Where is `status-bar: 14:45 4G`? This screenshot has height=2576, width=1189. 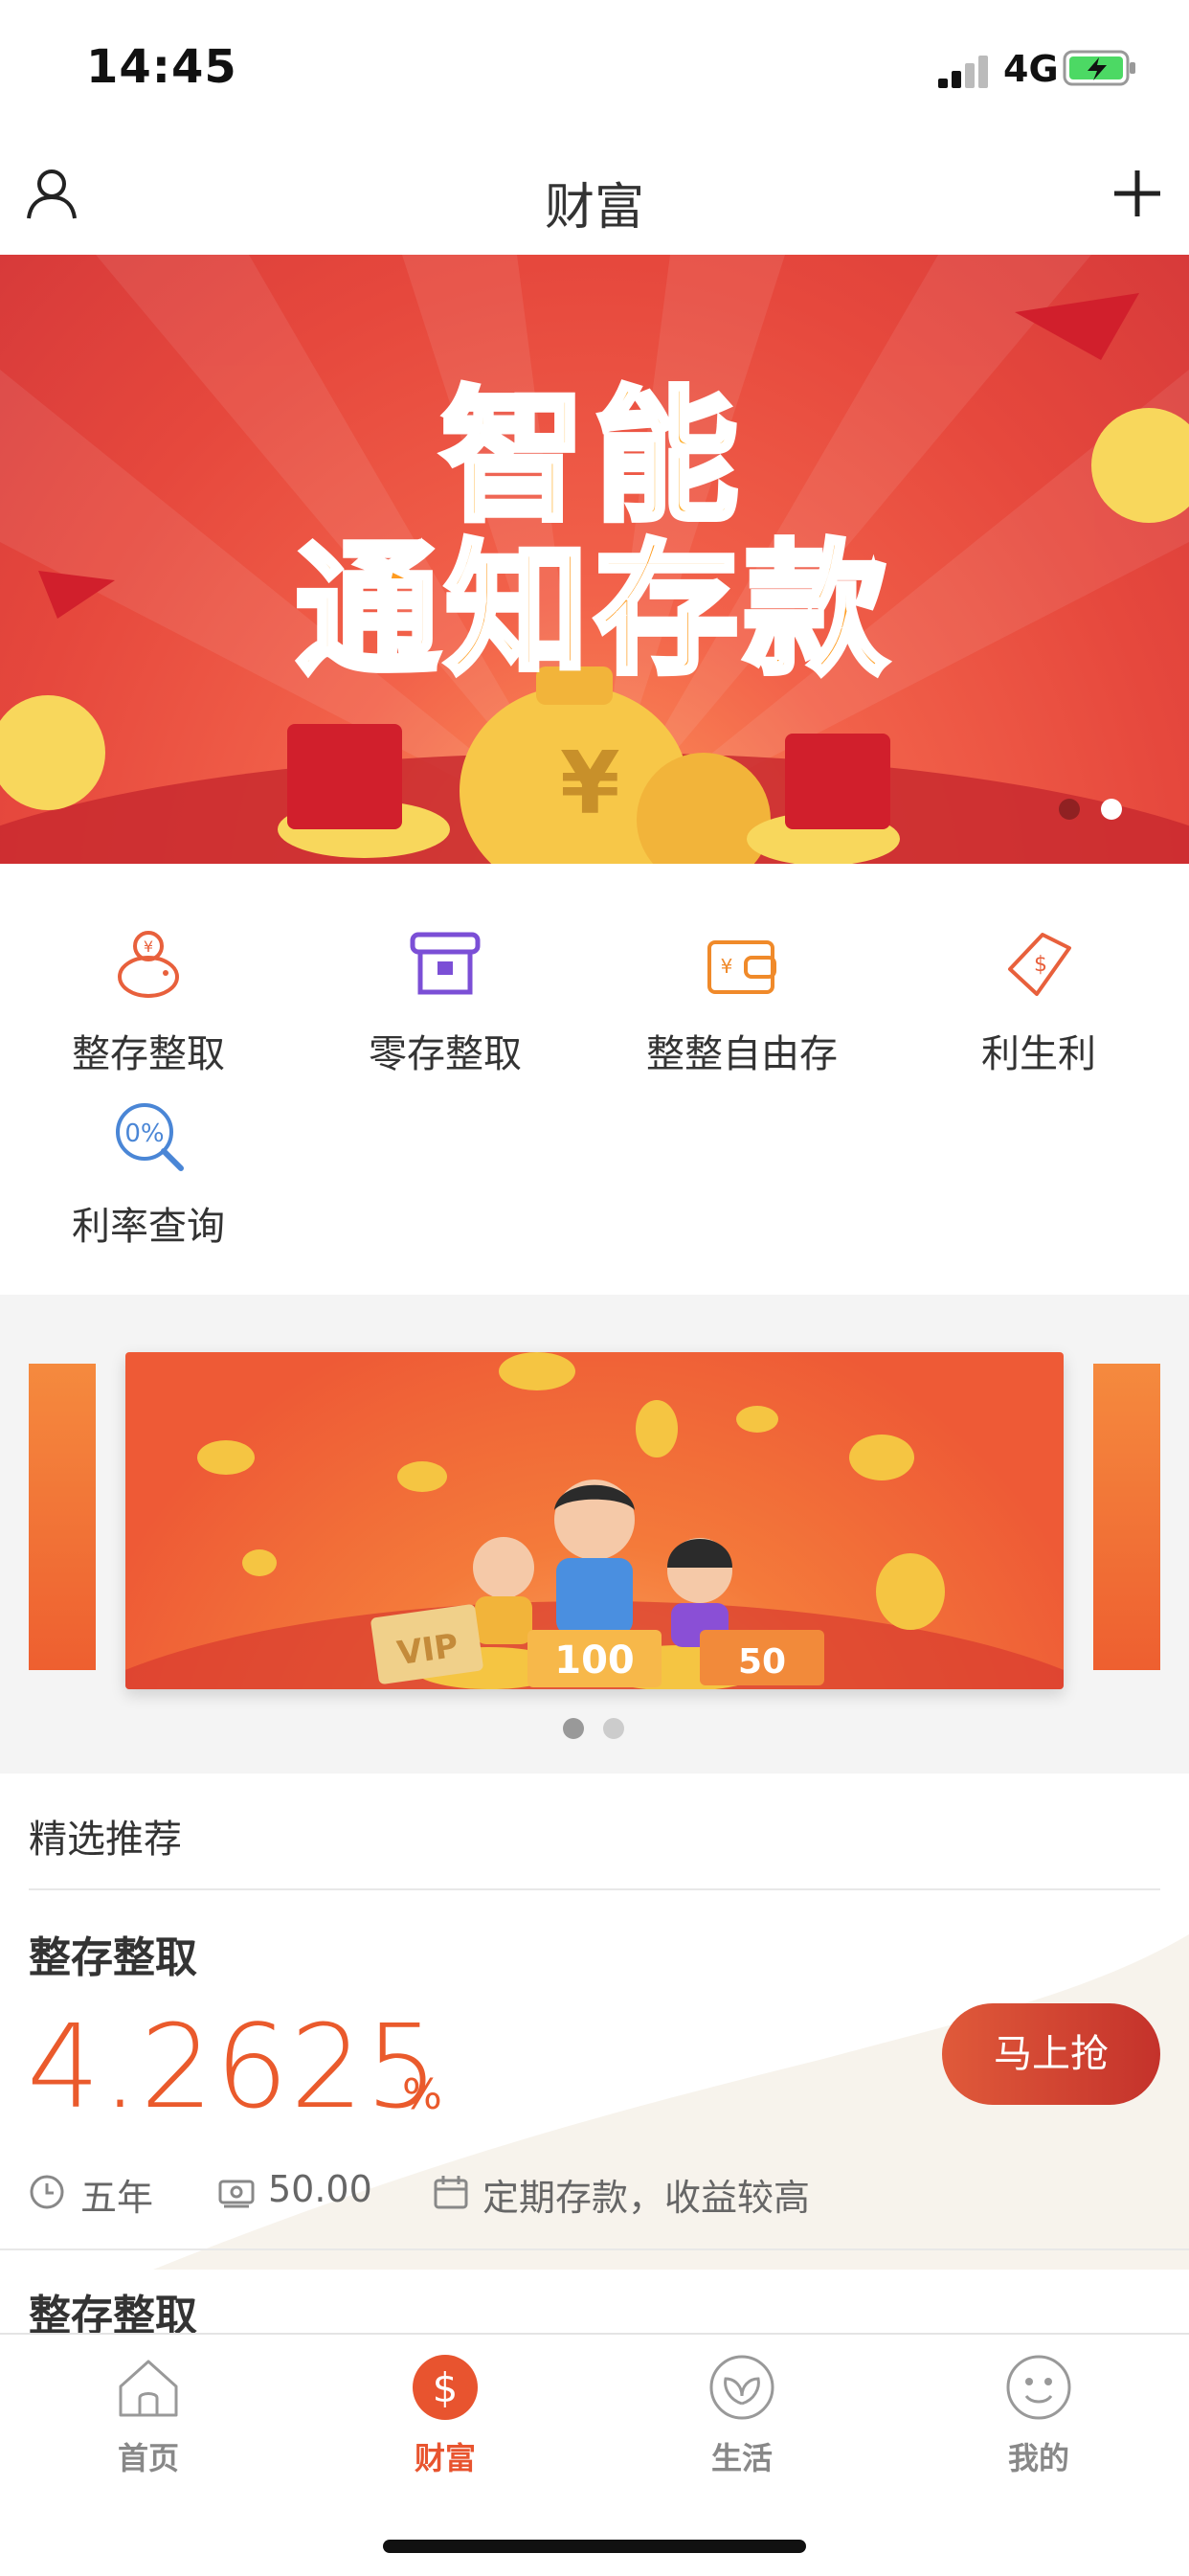
status-bar: 14:45 4G is located at coordinates (594, 72).